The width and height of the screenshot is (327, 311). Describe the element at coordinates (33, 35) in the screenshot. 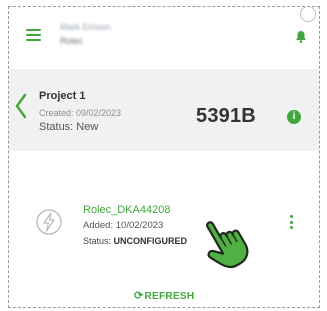

I see `menu-icon` at that location.